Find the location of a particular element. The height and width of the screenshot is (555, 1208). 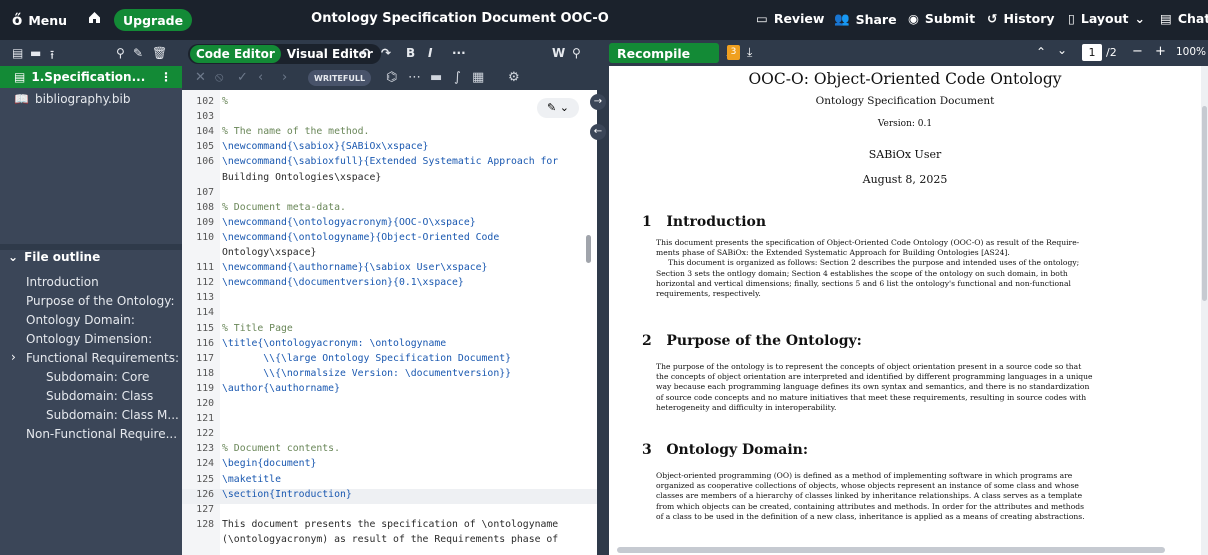

chat-button: ▤ Chat is located at coordinates (1184, 18).